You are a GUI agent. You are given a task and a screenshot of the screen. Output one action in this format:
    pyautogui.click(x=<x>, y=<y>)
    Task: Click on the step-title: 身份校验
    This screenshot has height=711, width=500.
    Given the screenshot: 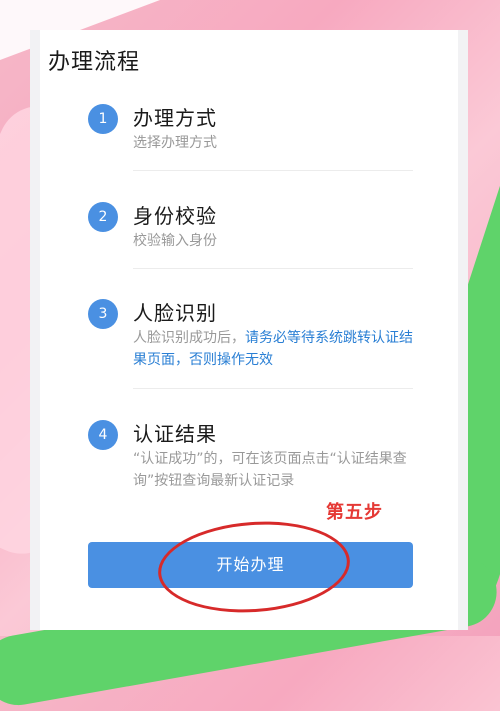 What is the action you would take?
    pyautogui.click(x=175, y=216)
    